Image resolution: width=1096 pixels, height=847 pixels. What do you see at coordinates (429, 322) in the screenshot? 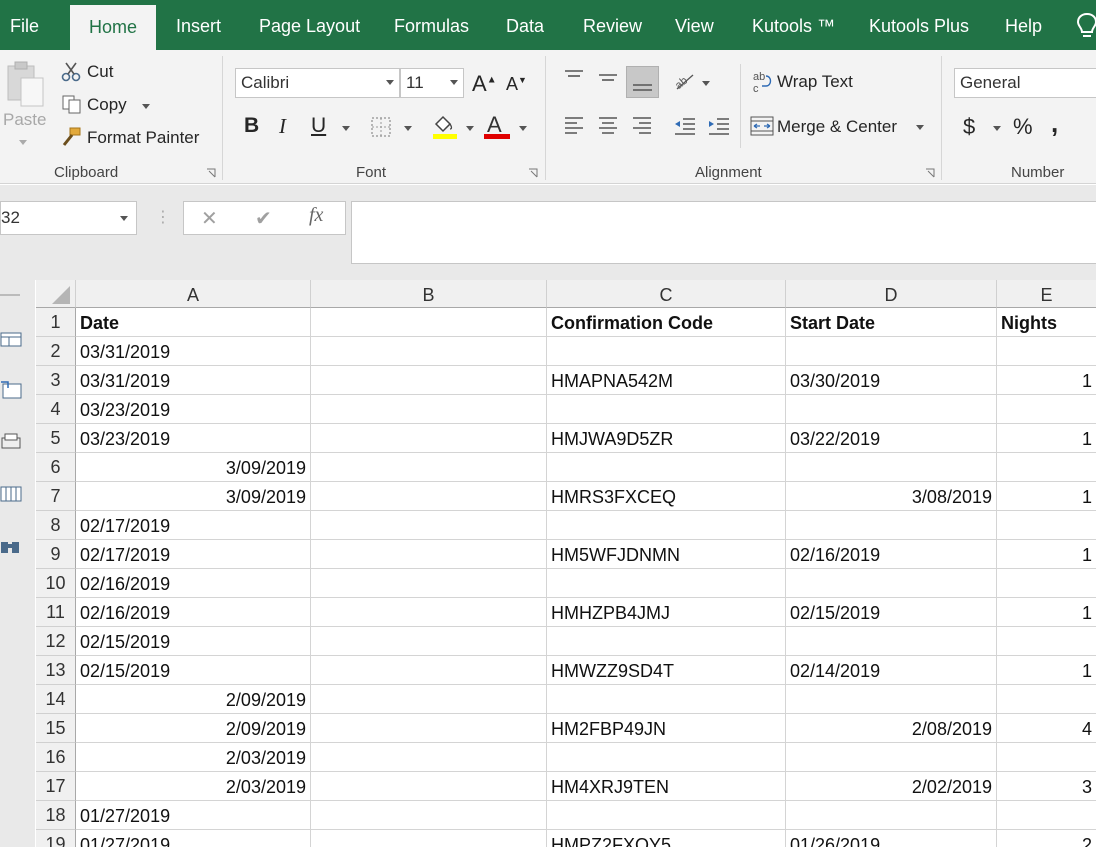
I see `cell-b1` at bounding box center [429, 322].